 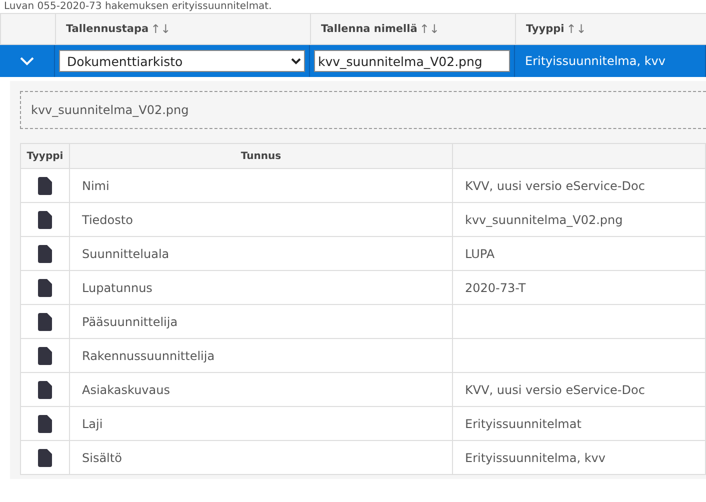 I want to click on file-name: kvv_suunnitelma_V02.png, so click(x=110, y=110).